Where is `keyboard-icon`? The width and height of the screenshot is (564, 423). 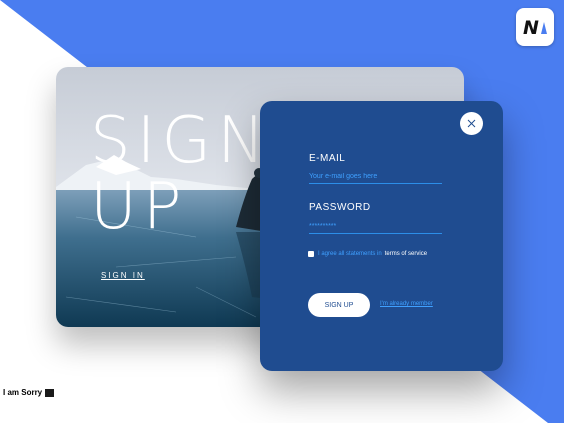
keyboard-icon is located at coordinates (50, 392).